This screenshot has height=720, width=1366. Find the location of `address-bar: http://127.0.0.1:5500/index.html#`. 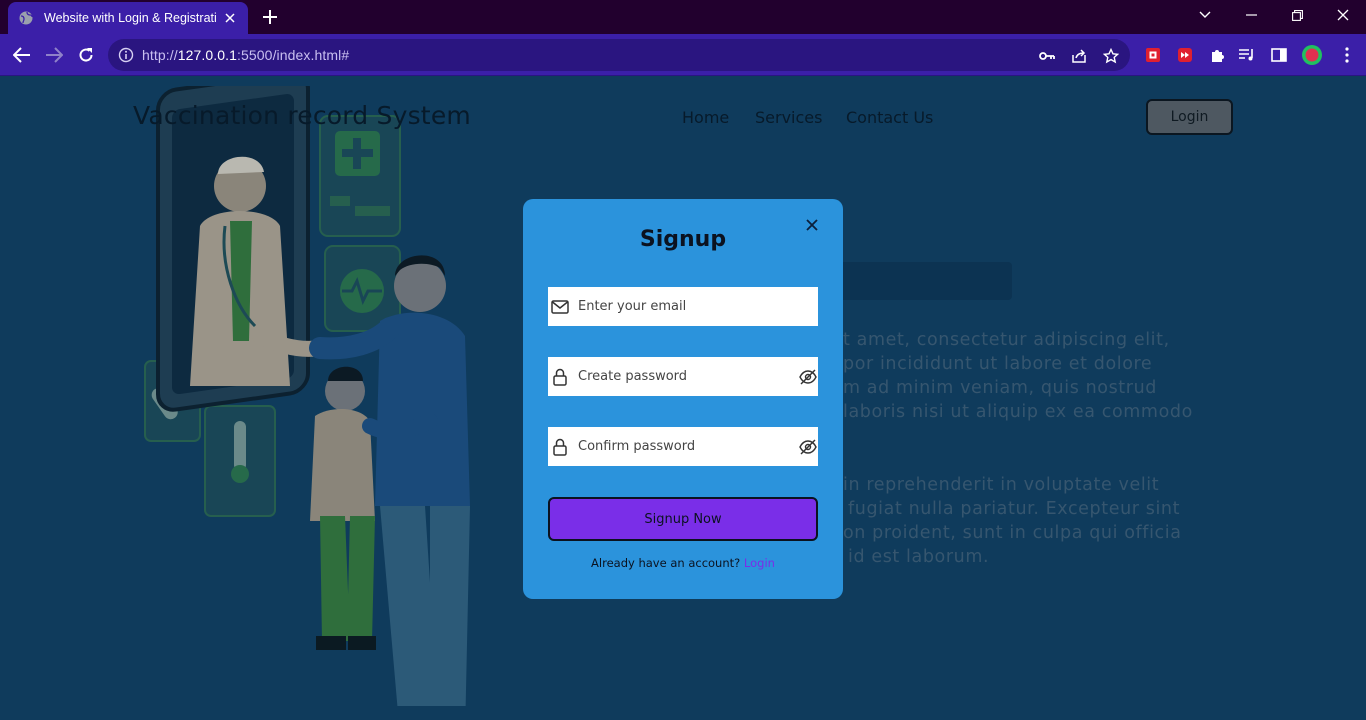

address-bar: http://127.0.0.1:5500/index.html# is located at coordinates (619, 55).